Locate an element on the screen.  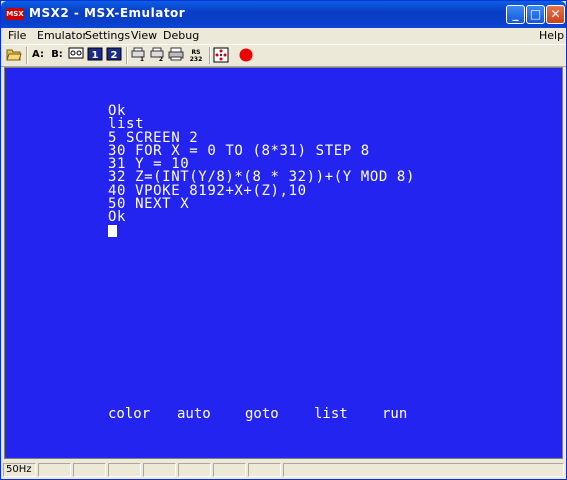
fkey-label: run is located at coordinates (395, 414).